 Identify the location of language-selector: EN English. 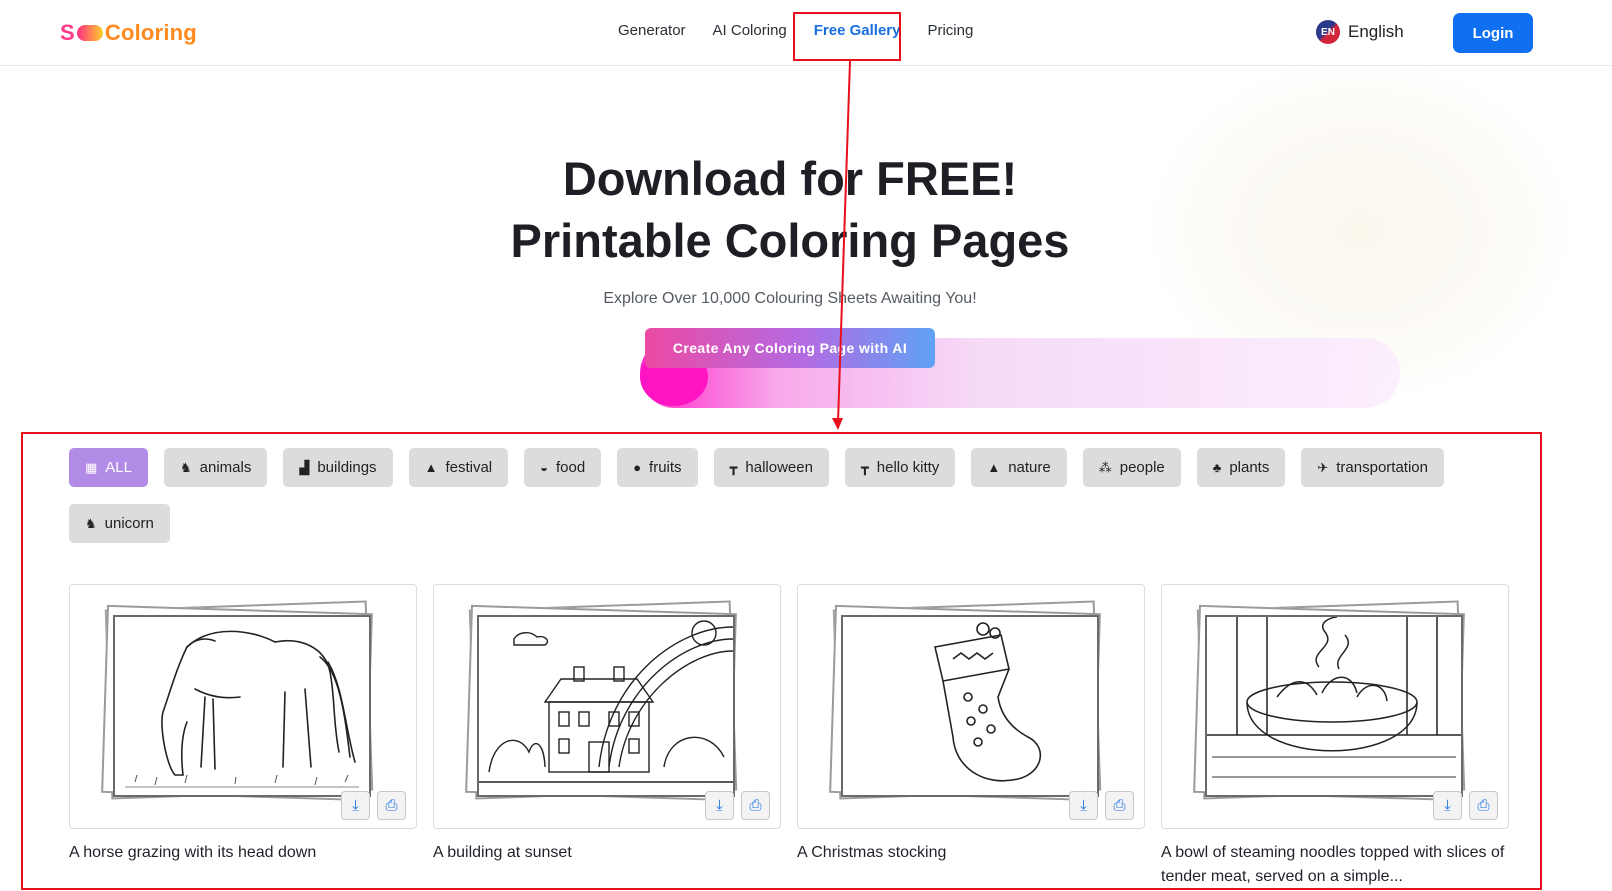
(1360, 32).